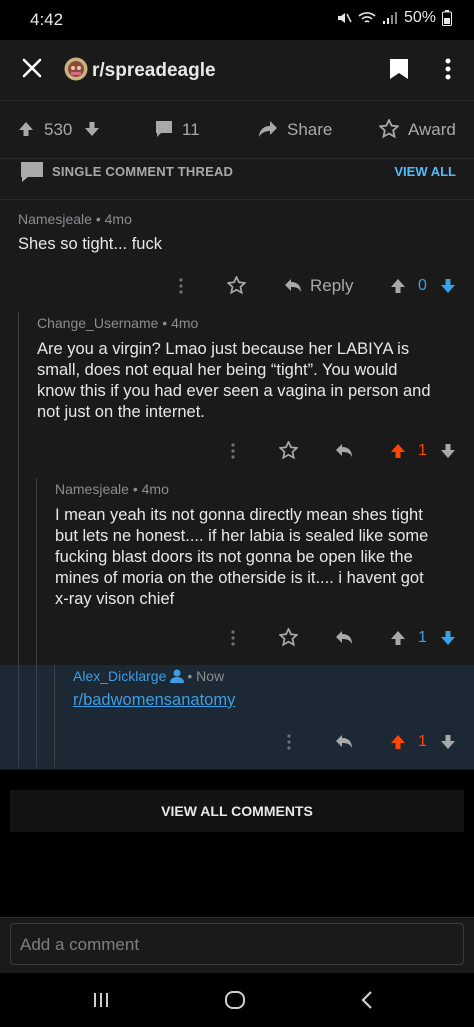  Describe the element at coordinates (237, 717) in the screenshot. I see `highlighted-comment-bg` at that location.